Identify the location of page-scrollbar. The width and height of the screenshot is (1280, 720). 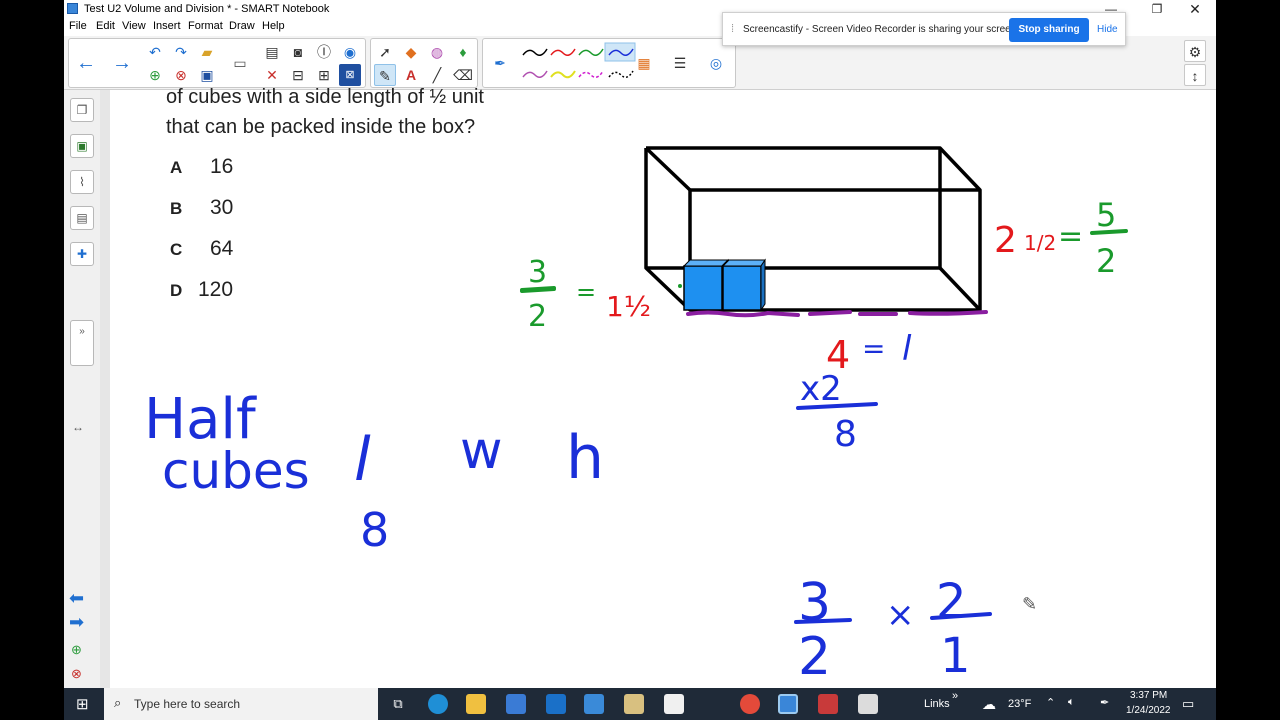
(105, 389).